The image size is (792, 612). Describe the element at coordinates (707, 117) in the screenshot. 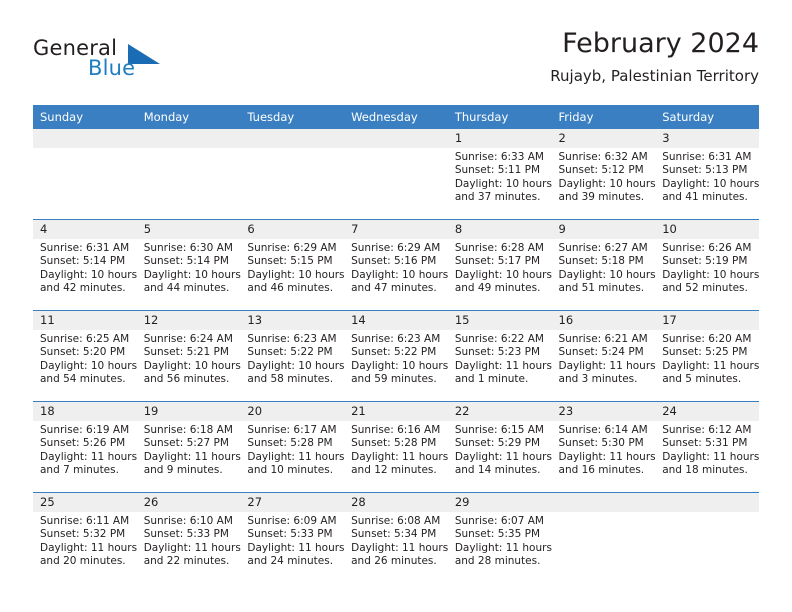

I see `weekday-header-saturday: Saturday` at that location.